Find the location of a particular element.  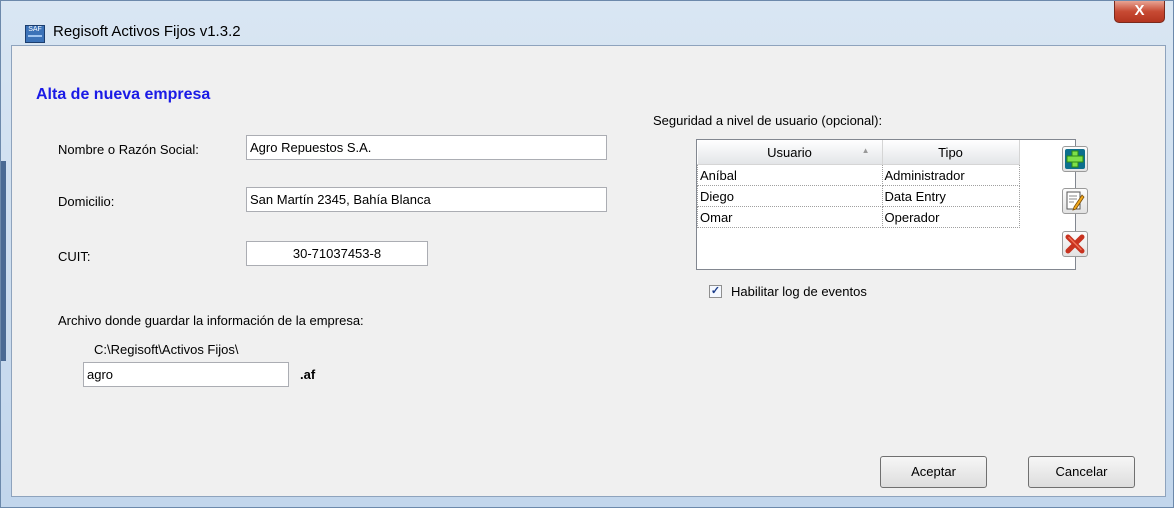

add-icon is located at coordinates (1075, 159).